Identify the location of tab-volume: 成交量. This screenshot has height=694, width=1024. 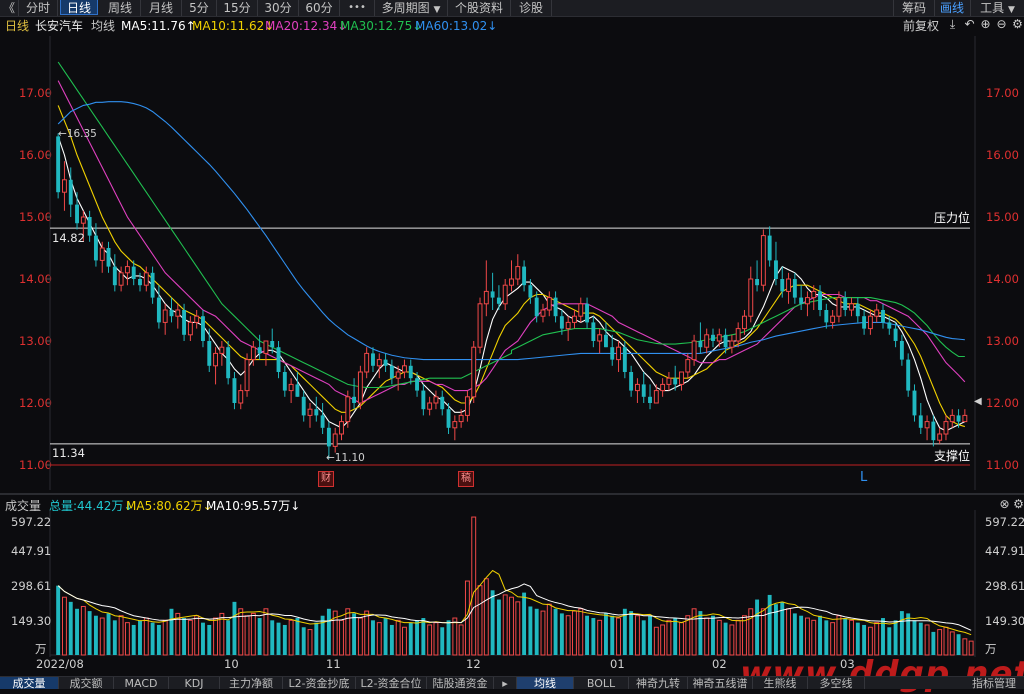
(29, 683).